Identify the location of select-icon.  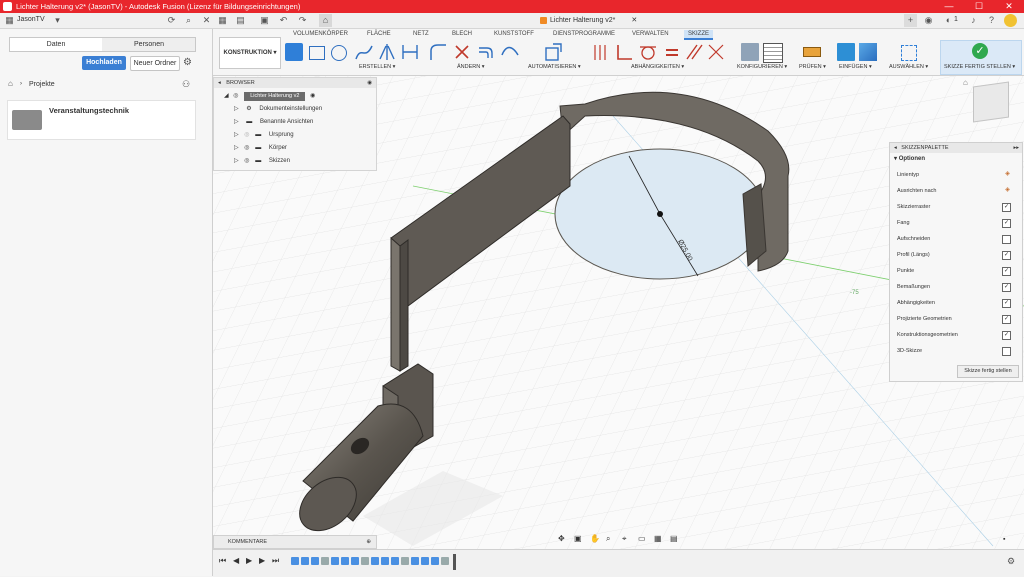
(909, 53).